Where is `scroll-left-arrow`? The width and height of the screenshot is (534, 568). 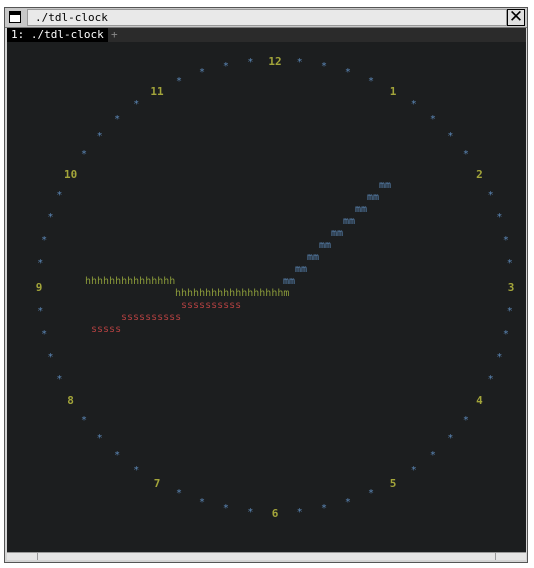 scroll-left-arrow is located at coordinates (22, 556).